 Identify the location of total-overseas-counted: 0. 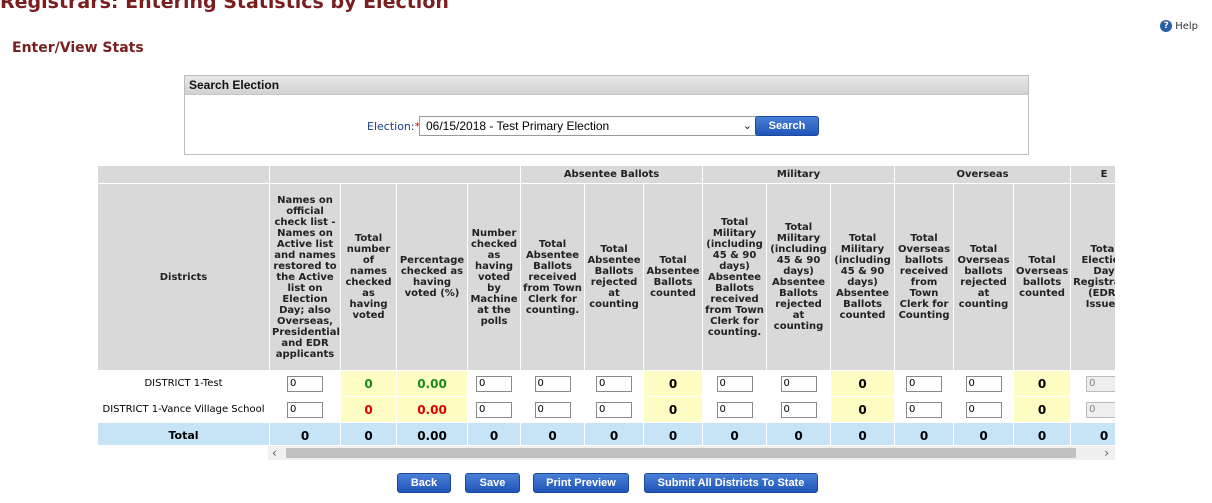
(1042, 433).